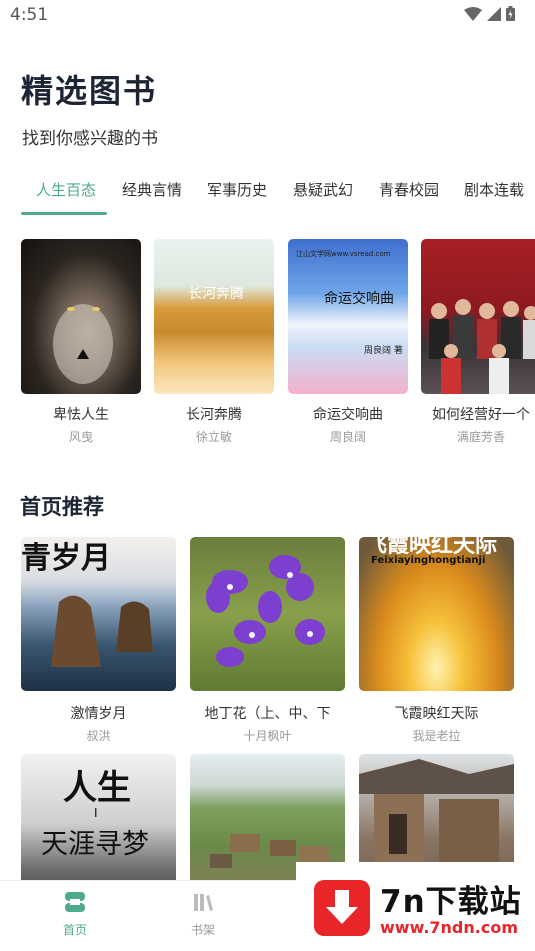  Describe the element at coordinates (409, 189) in the screenshot. I see `tab-qingchunxiaoyuan: 青春校园` at that location.